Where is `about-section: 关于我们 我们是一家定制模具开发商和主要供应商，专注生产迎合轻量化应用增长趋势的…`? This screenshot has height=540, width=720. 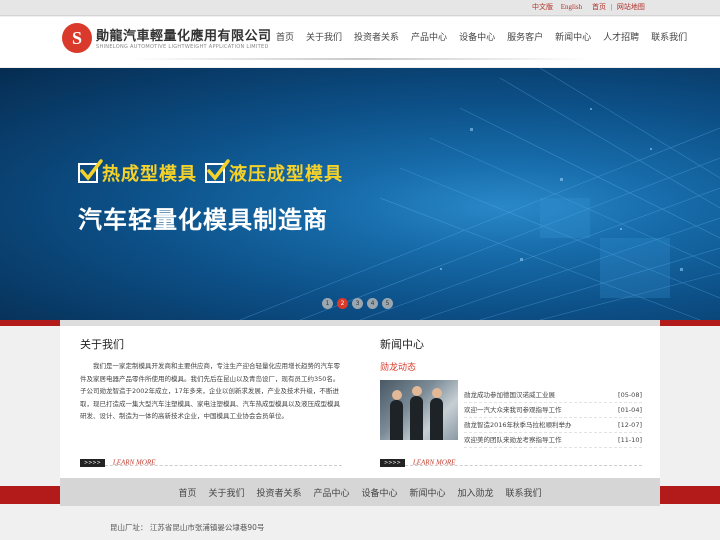 about-section: 关于我们 我们是一家定制模具开发商和主要供应商，专注生产迎合轻量化应用增长趋势的… is located at coordinates (211, 379).